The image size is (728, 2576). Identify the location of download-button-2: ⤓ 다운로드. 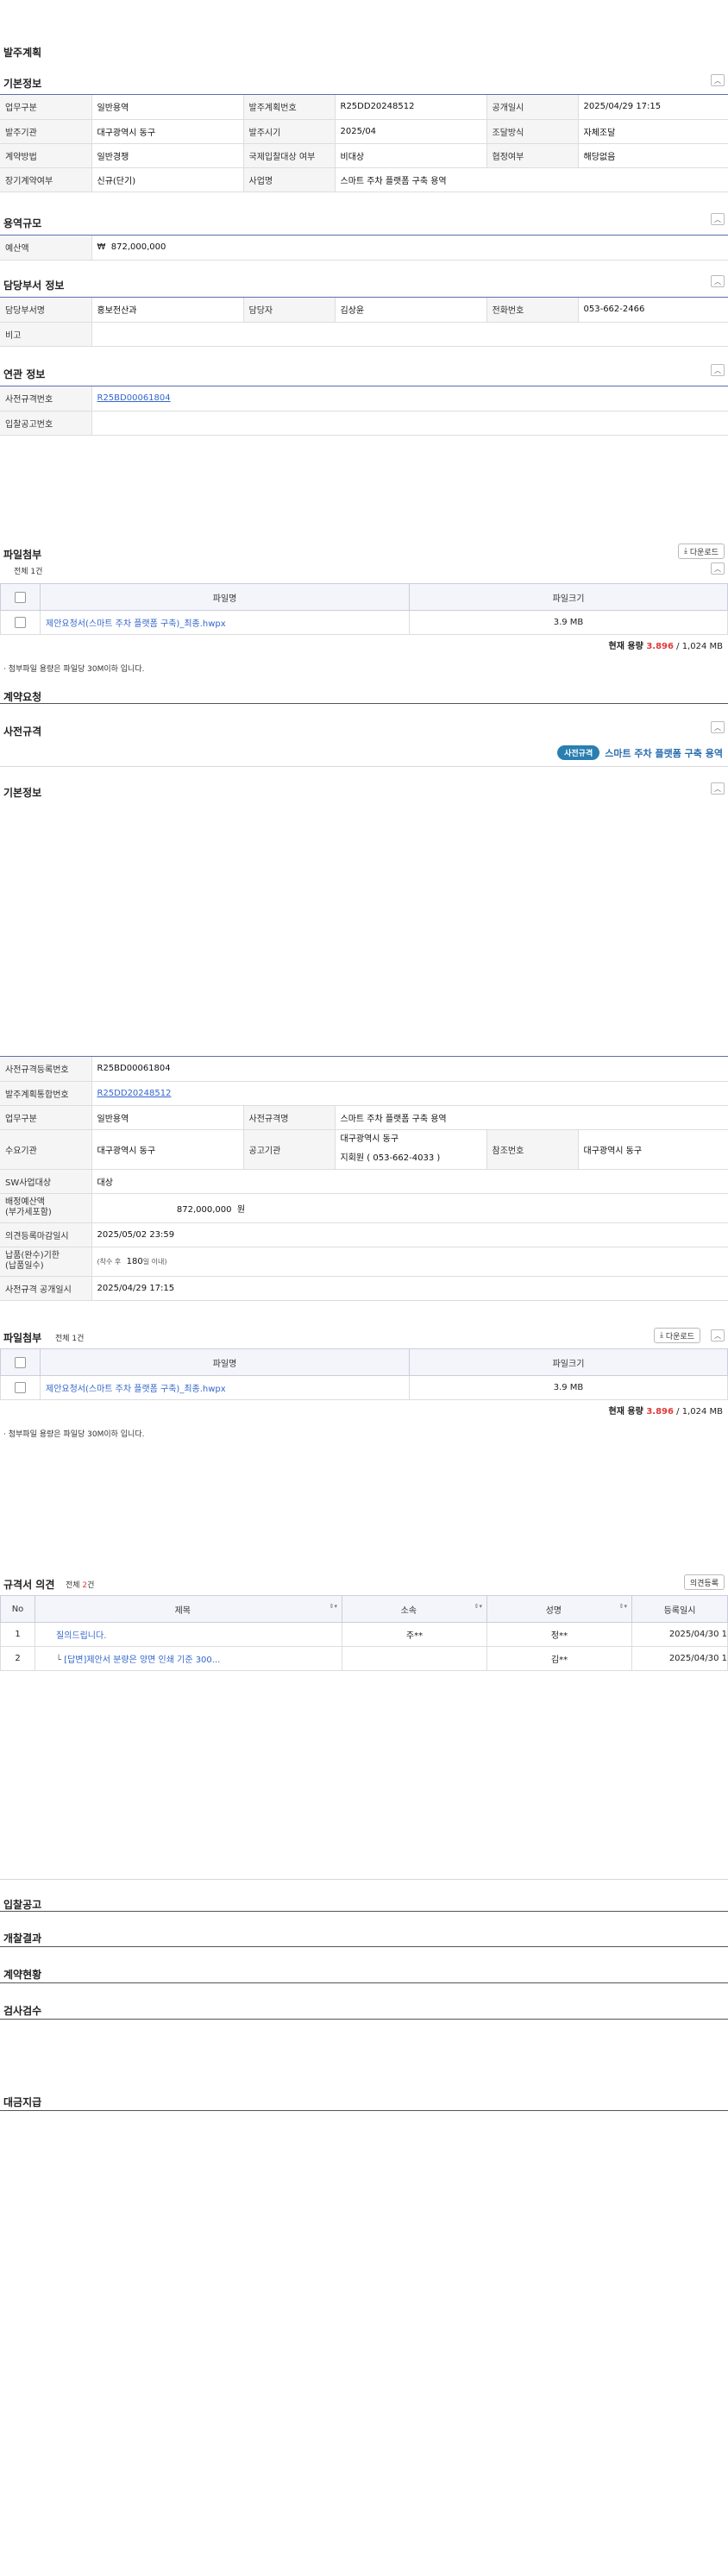
(677, 1335).